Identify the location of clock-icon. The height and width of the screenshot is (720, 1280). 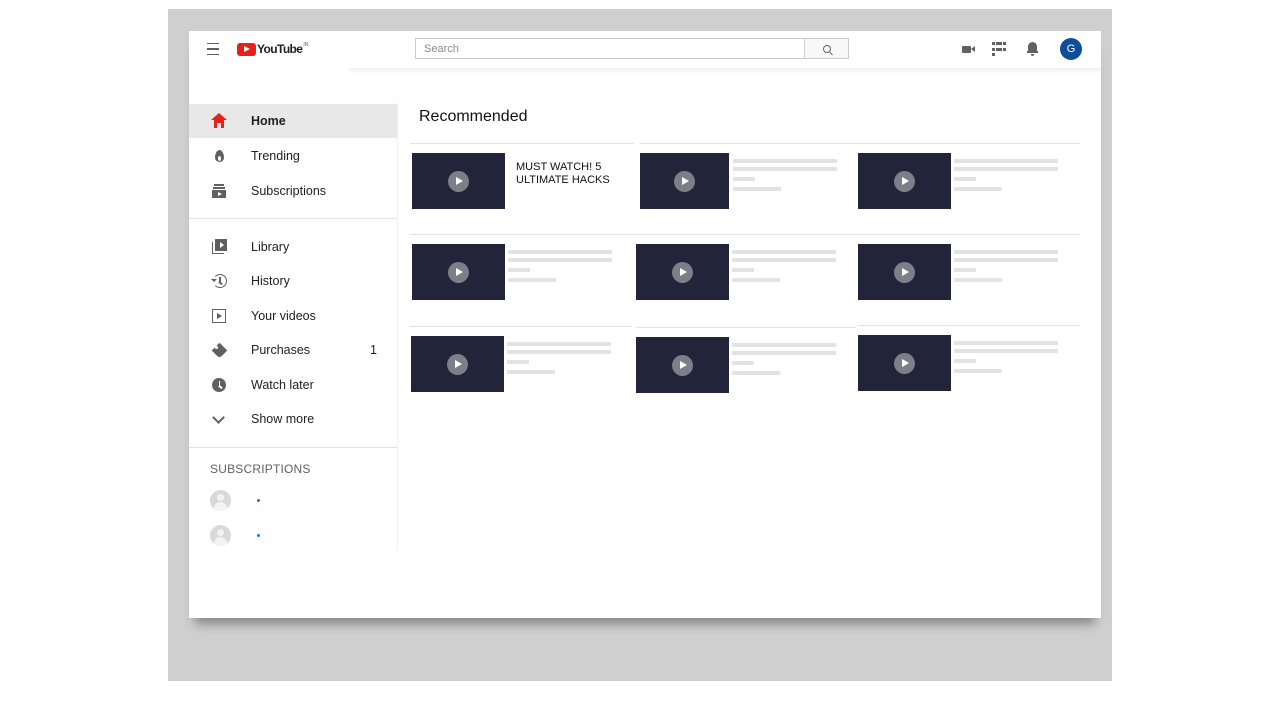
(219, 385).